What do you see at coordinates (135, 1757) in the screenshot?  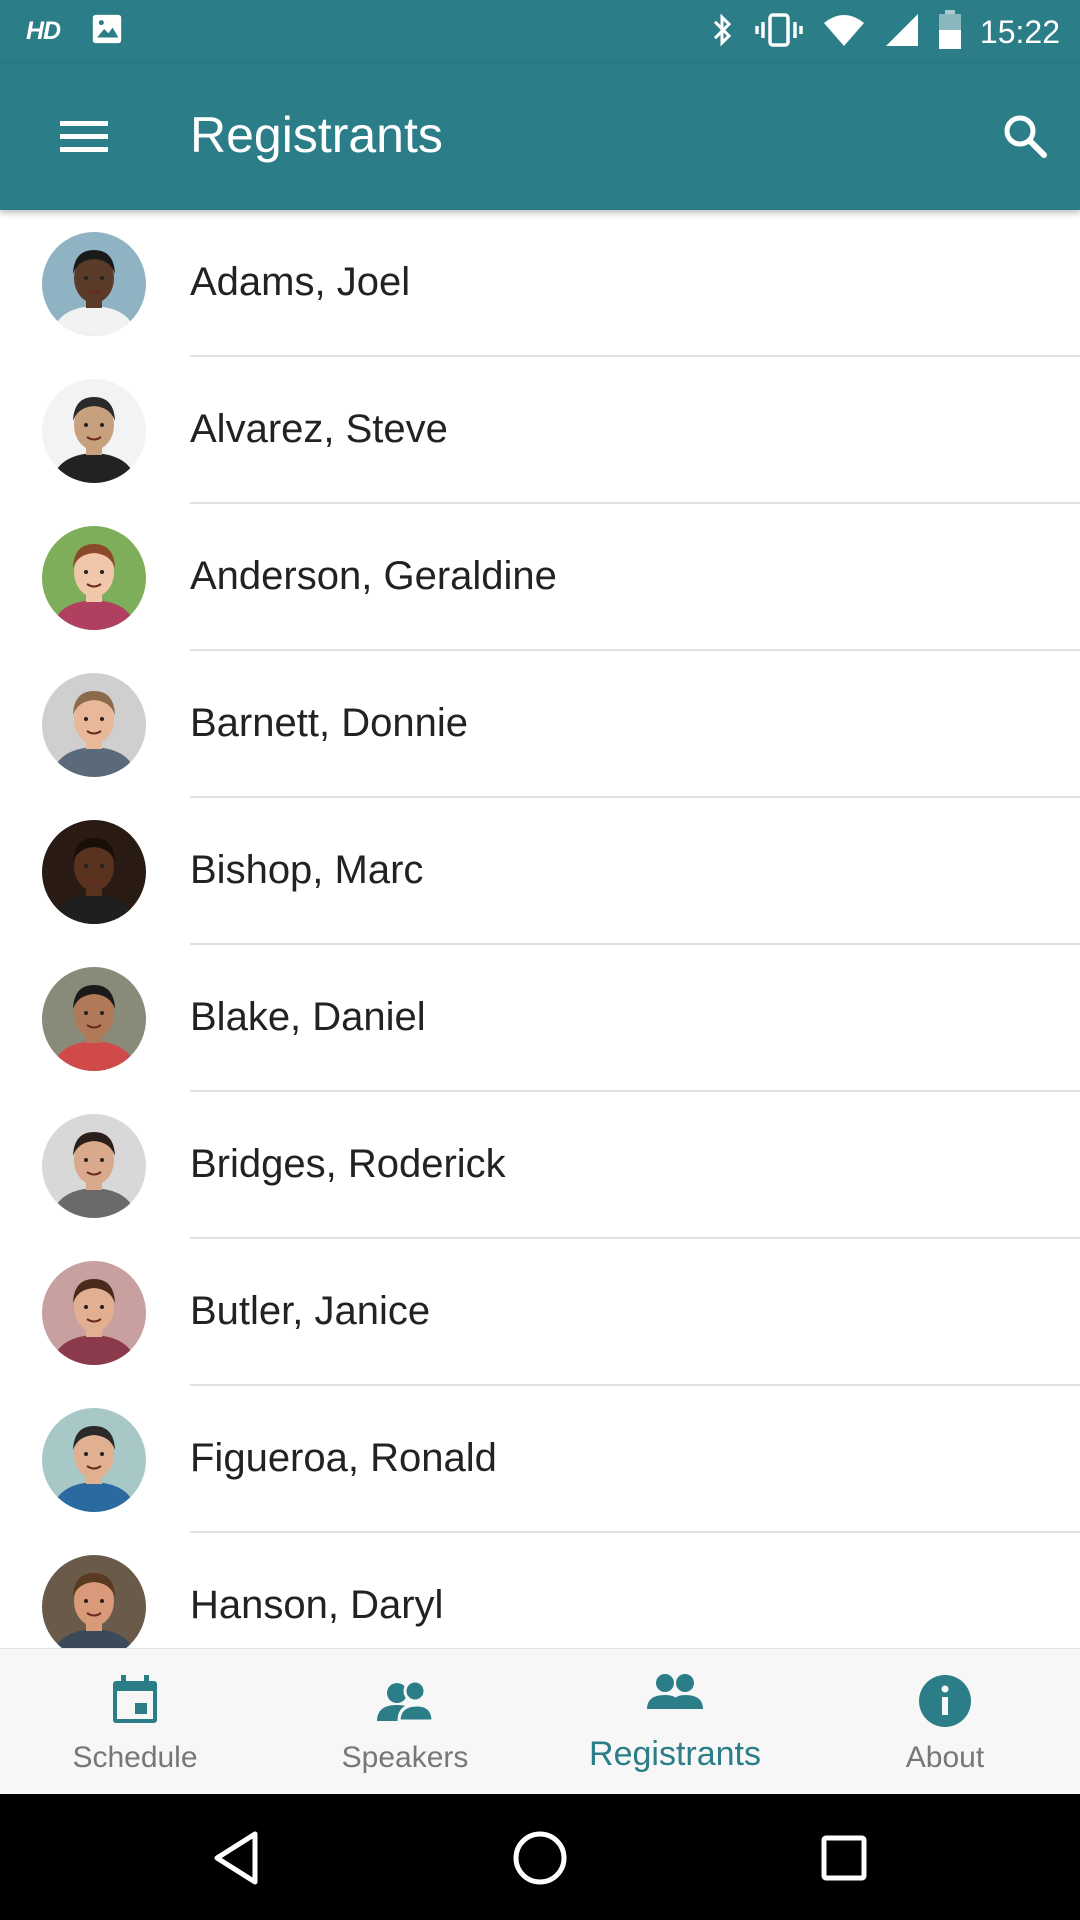 I see `nav-schedule-label: Schedule` at bounding box center [135, 1757].